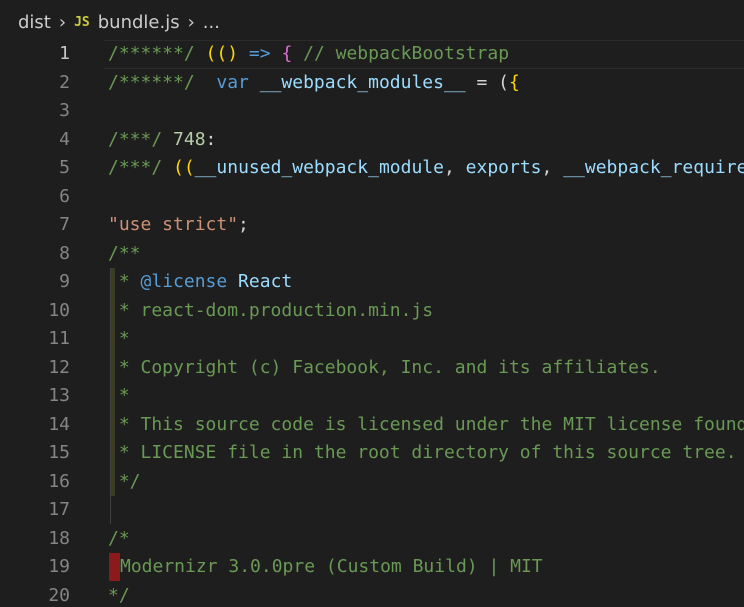  Describe the element at coordinates (372, 339) in the screenshot. I see `code-line: 11 *` at that location.